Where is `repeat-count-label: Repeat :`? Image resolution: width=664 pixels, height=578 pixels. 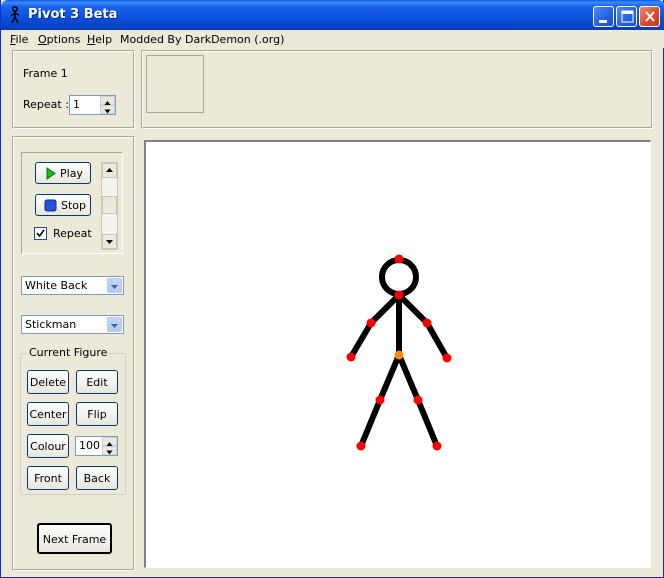 repeat-count-label: Repeat : is located at coordinates (46, 104).